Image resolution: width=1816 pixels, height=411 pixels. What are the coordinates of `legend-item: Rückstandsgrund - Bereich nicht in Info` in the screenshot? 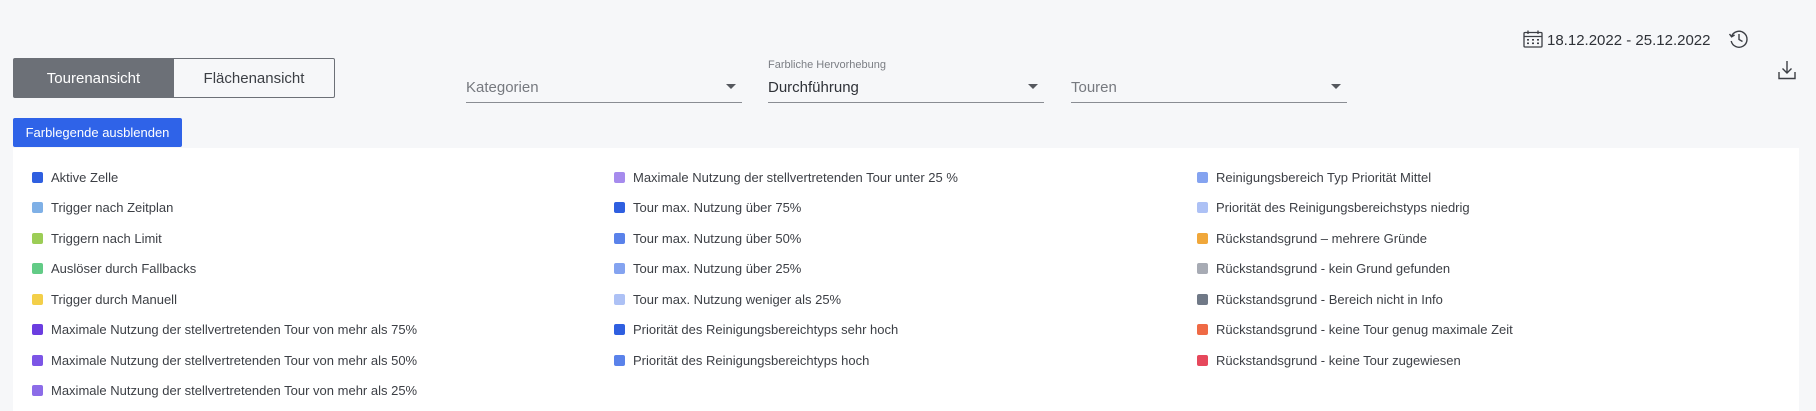 It's located at (1355, 299).